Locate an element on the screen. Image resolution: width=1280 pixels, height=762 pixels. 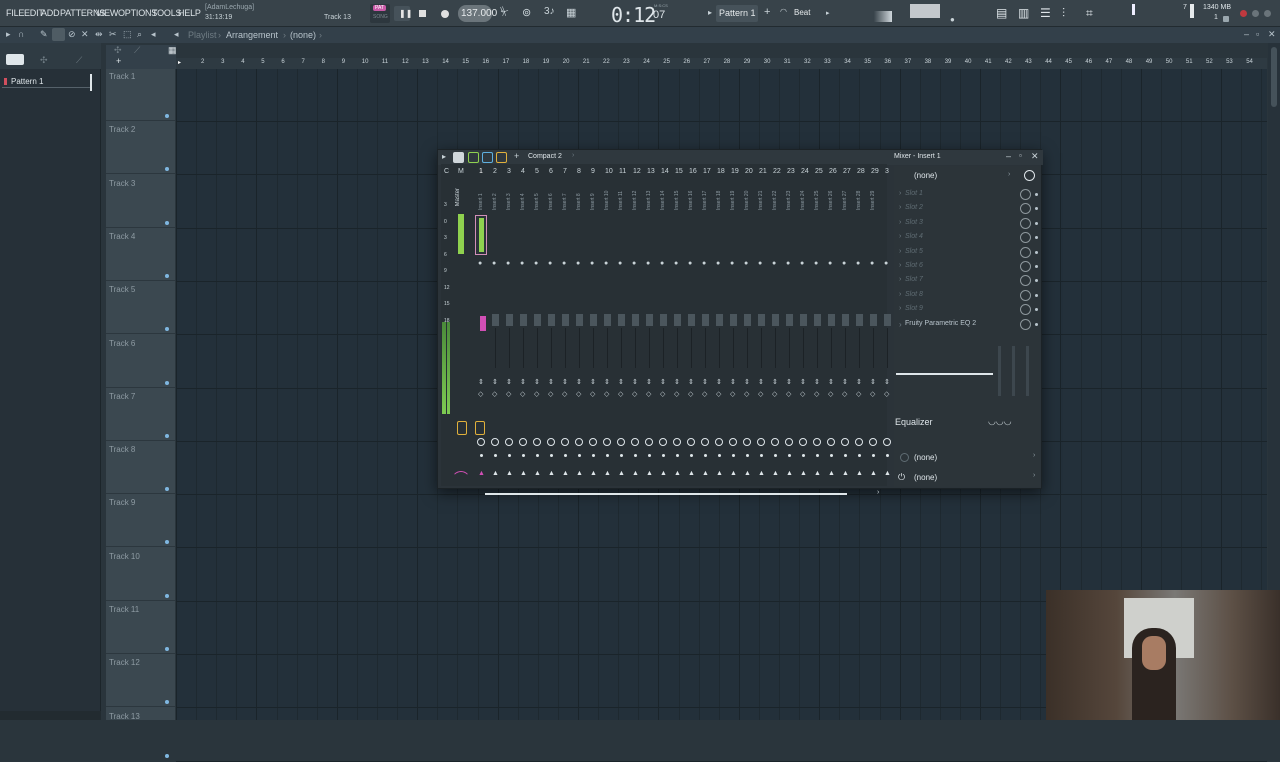
monitor-knob-icon: ● is located at coordinates (952, 19).